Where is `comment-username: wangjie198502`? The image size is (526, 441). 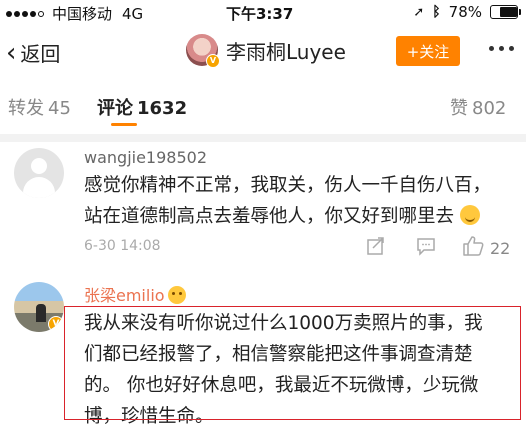
comment-username: wangjie198502 is located at coordinates (145, 157).